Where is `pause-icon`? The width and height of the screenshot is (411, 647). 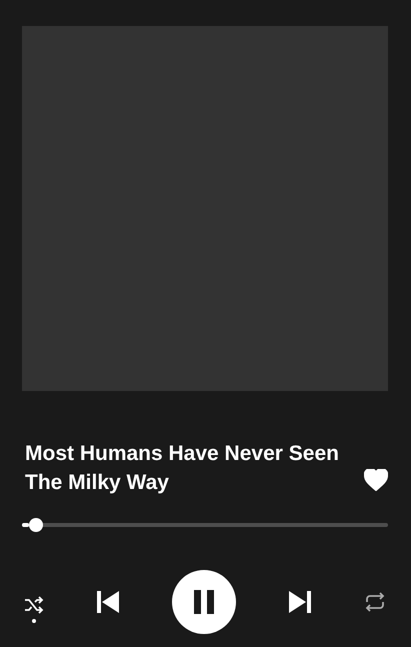 pause-icon is located at coordinates (204, 602).